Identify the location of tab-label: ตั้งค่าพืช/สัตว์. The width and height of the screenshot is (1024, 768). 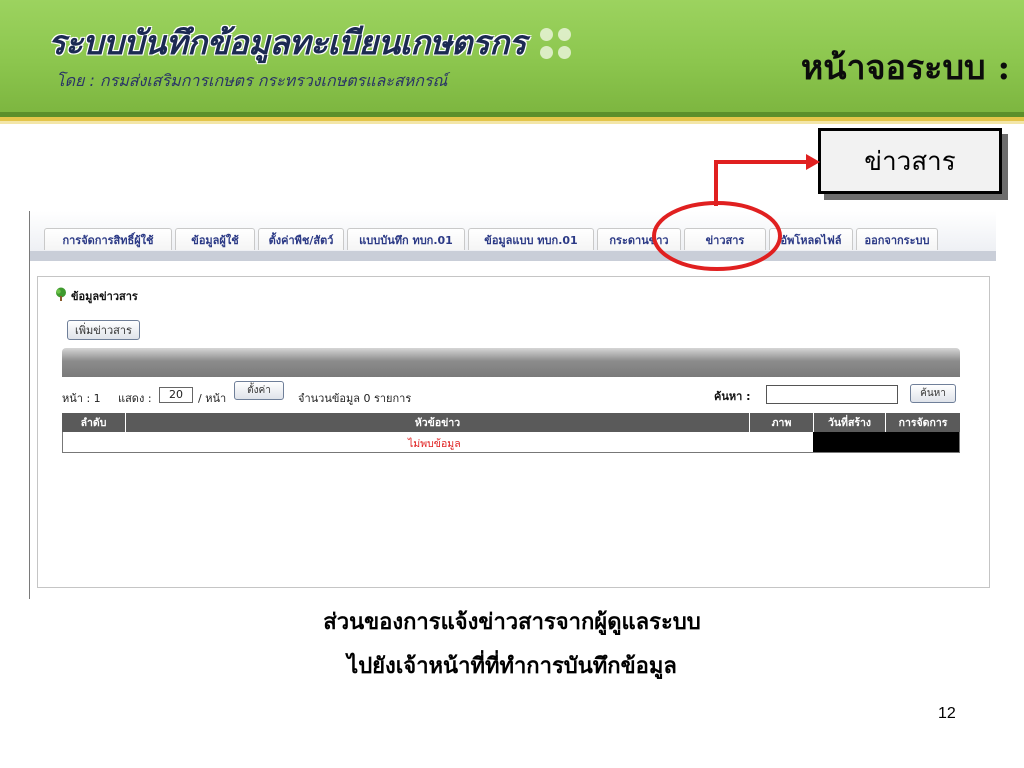
(301, 240).